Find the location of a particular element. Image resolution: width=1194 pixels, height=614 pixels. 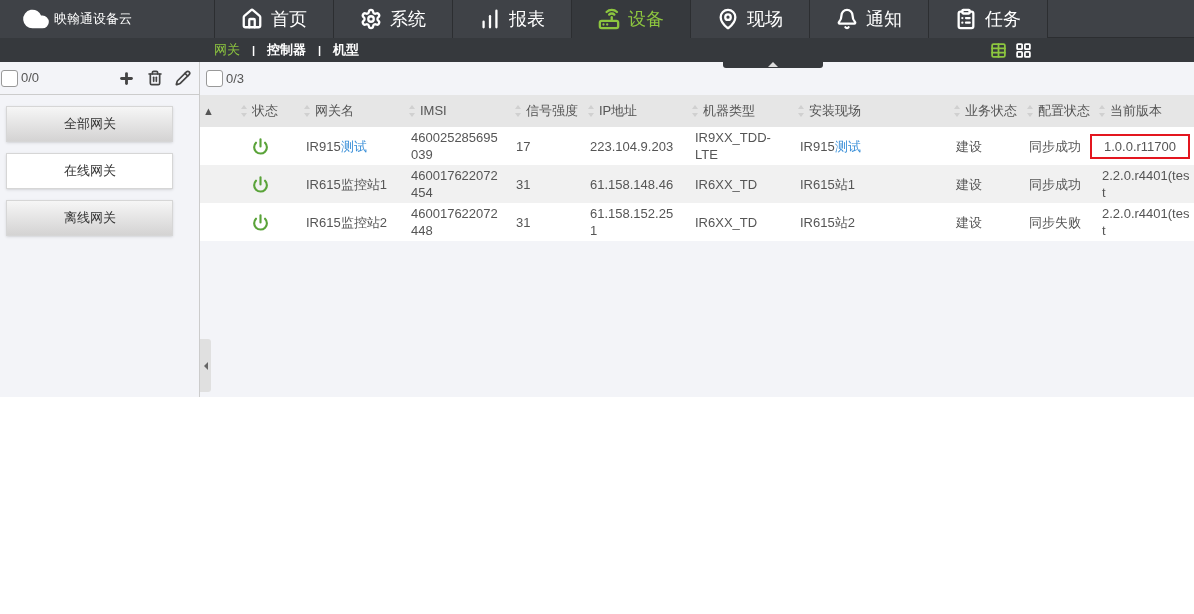

bar-chart-icon is located at coordinates (490, 19).